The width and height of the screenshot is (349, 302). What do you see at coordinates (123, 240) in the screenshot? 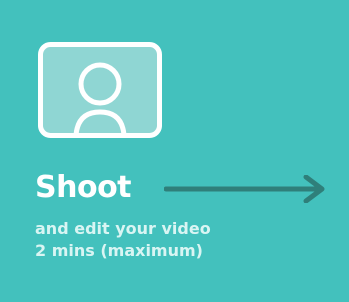
I see `card-subtitle: and edit your video 2 mins (maximum)` at bounding box center [123, 240].